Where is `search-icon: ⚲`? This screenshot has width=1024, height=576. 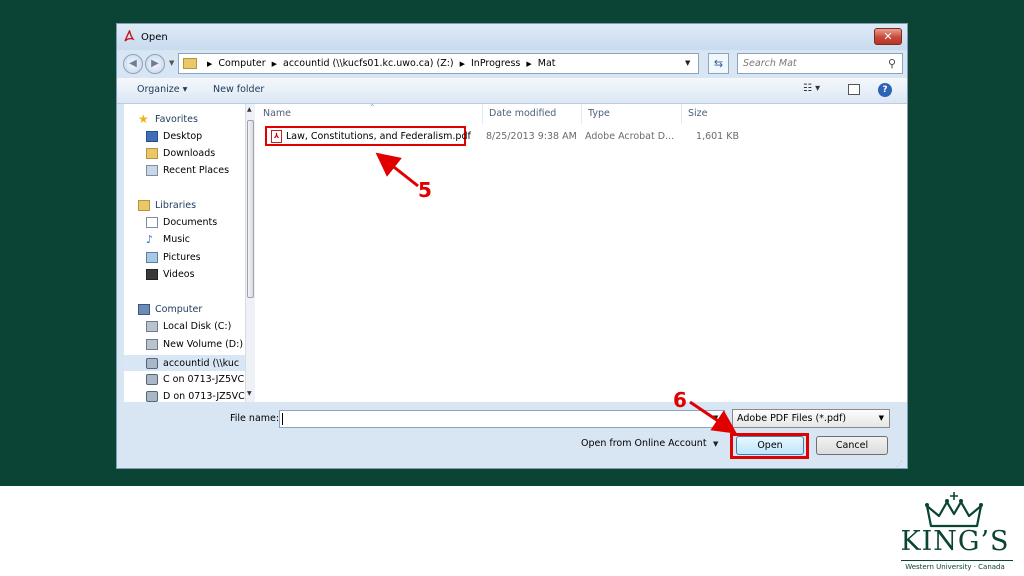 search-icon: ⚲ is located at coordinates (892, 63).